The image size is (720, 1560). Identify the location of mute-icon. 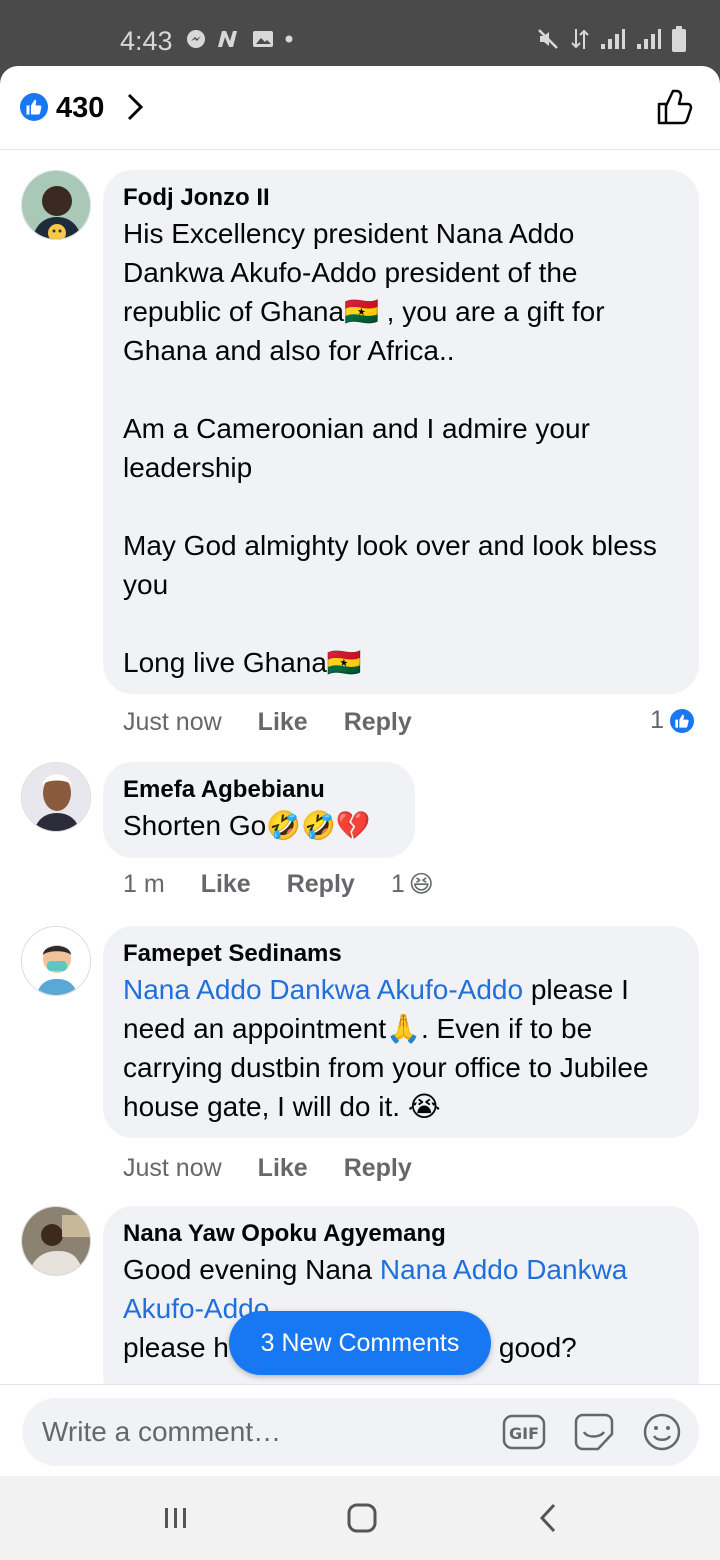
(548, 39).